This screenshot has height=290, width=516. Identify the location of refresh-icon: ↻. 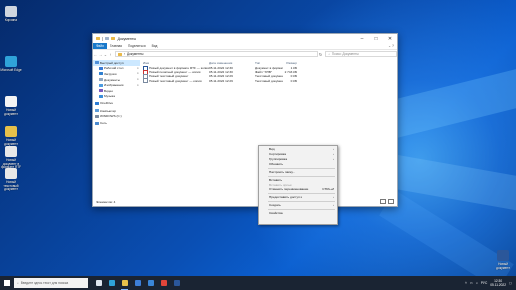
(321, 54).